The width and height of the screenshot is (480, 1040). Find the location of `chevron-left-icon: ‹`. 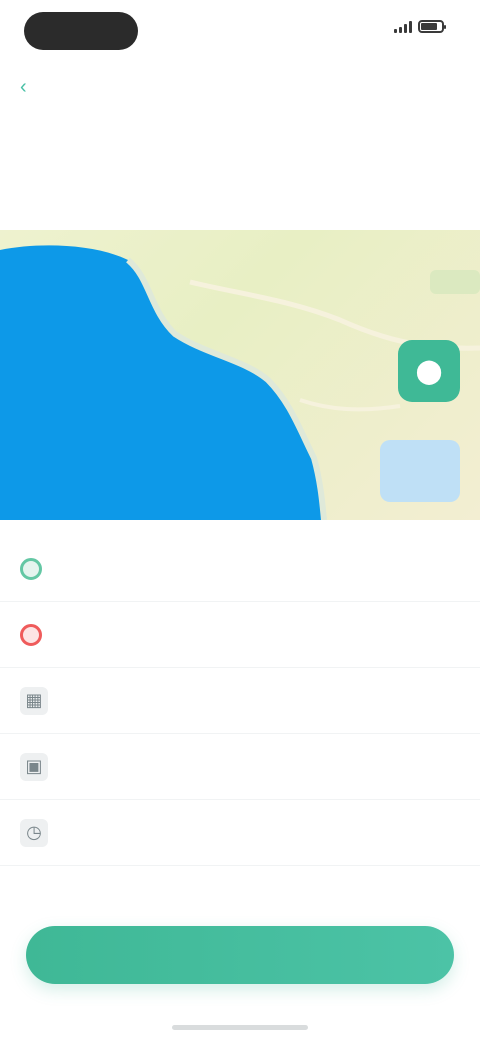

chevron-left-icon: ‹ is located at coordinates (23, 87).